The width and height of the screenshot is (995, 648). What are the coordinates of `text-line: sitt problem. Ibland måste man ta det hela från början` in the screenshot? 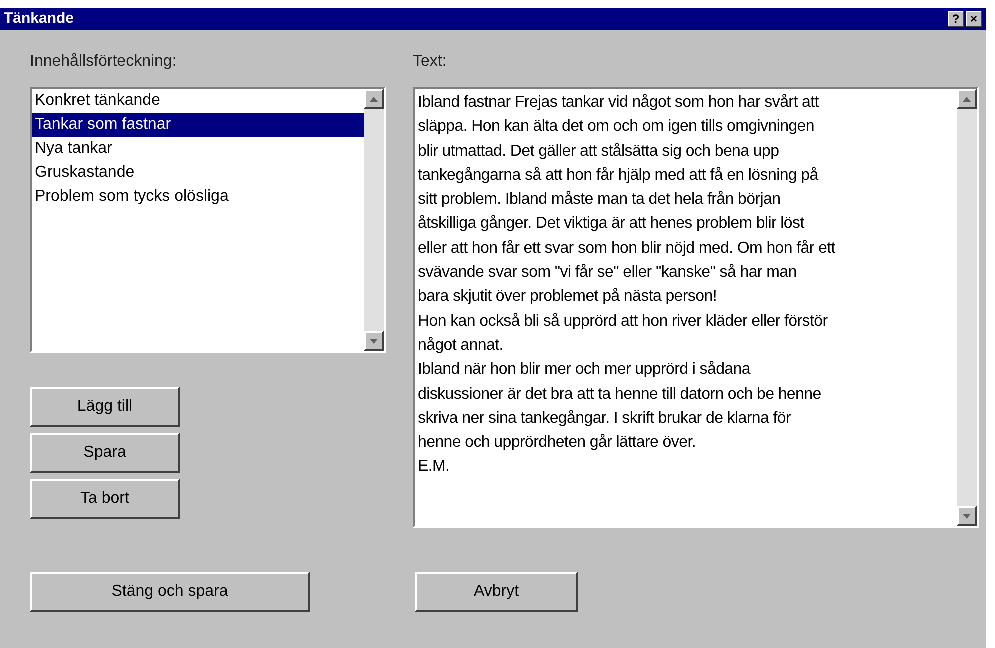 It's located at (600, 200).